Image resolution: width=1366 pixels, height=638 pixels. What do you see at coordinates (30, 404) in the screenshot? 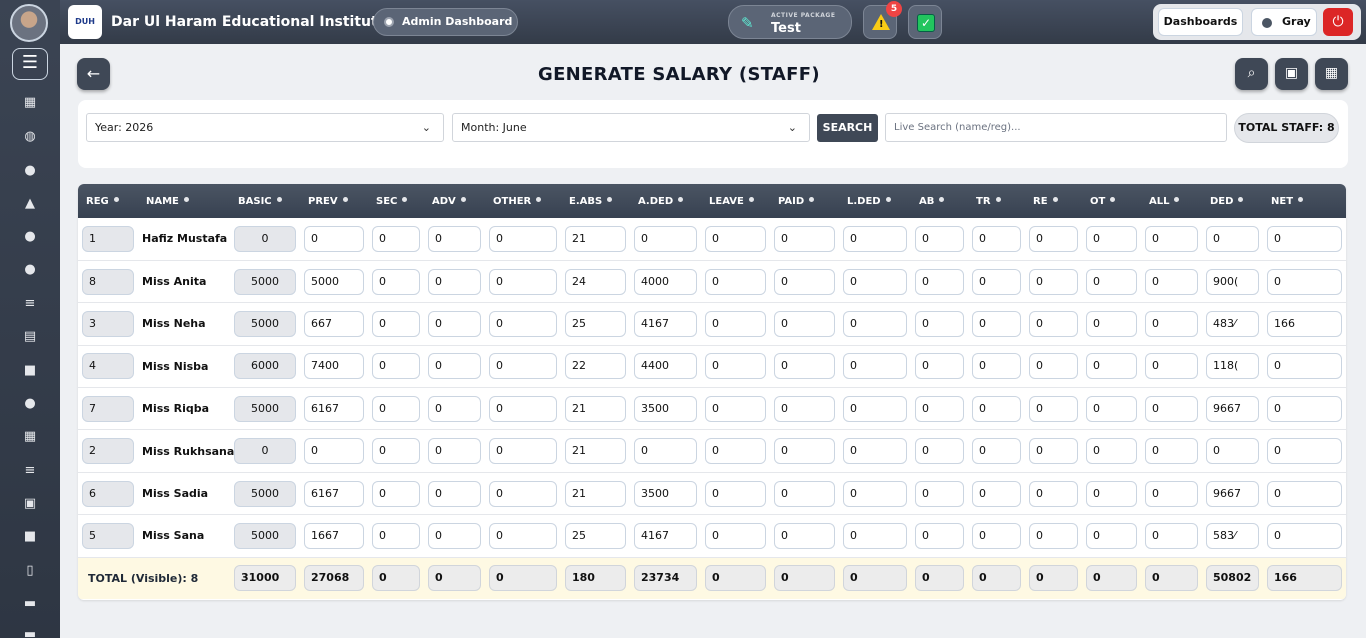
I see `person-icon: ●` at bounding box center [30, 404].